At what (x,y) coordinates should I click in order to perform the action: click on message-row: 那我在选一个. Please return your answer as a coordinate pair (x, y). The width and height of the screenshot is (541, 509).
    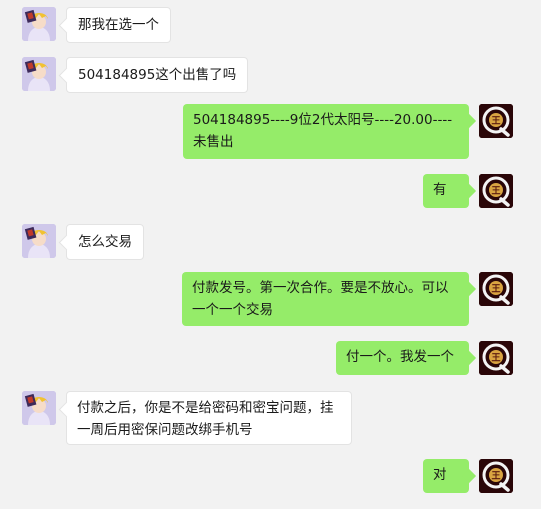
    Looking at the image, I should click on (270, 26).